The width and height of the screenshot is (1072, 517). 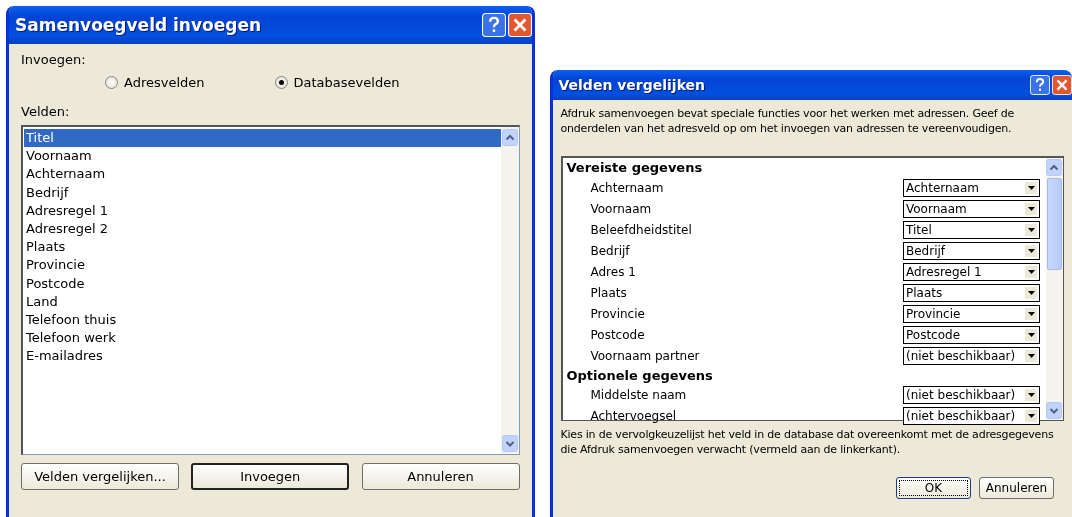 I want to click on field-label: Voornaam, so click(x=621, y=208).